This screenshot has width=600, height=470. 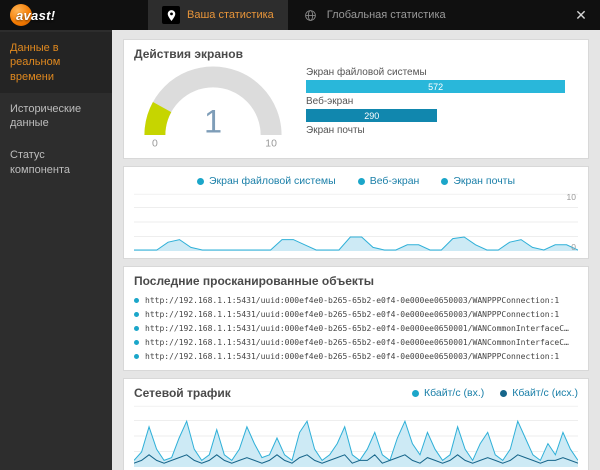 I want to click on location-pin-icon, so click(x=171, y=15).